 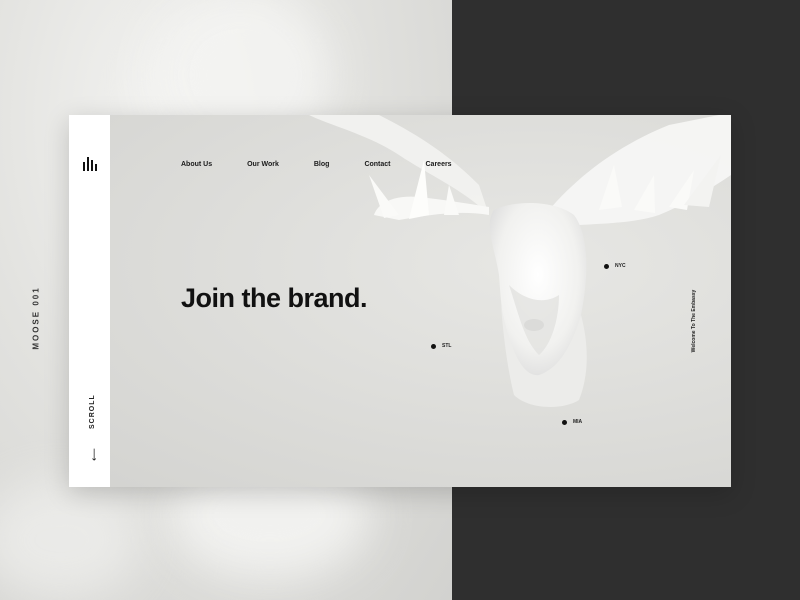 What do you see at coordinates (70, 540) in the screenshot?
I see `blurred-shape` at bounding box center [70, 540].